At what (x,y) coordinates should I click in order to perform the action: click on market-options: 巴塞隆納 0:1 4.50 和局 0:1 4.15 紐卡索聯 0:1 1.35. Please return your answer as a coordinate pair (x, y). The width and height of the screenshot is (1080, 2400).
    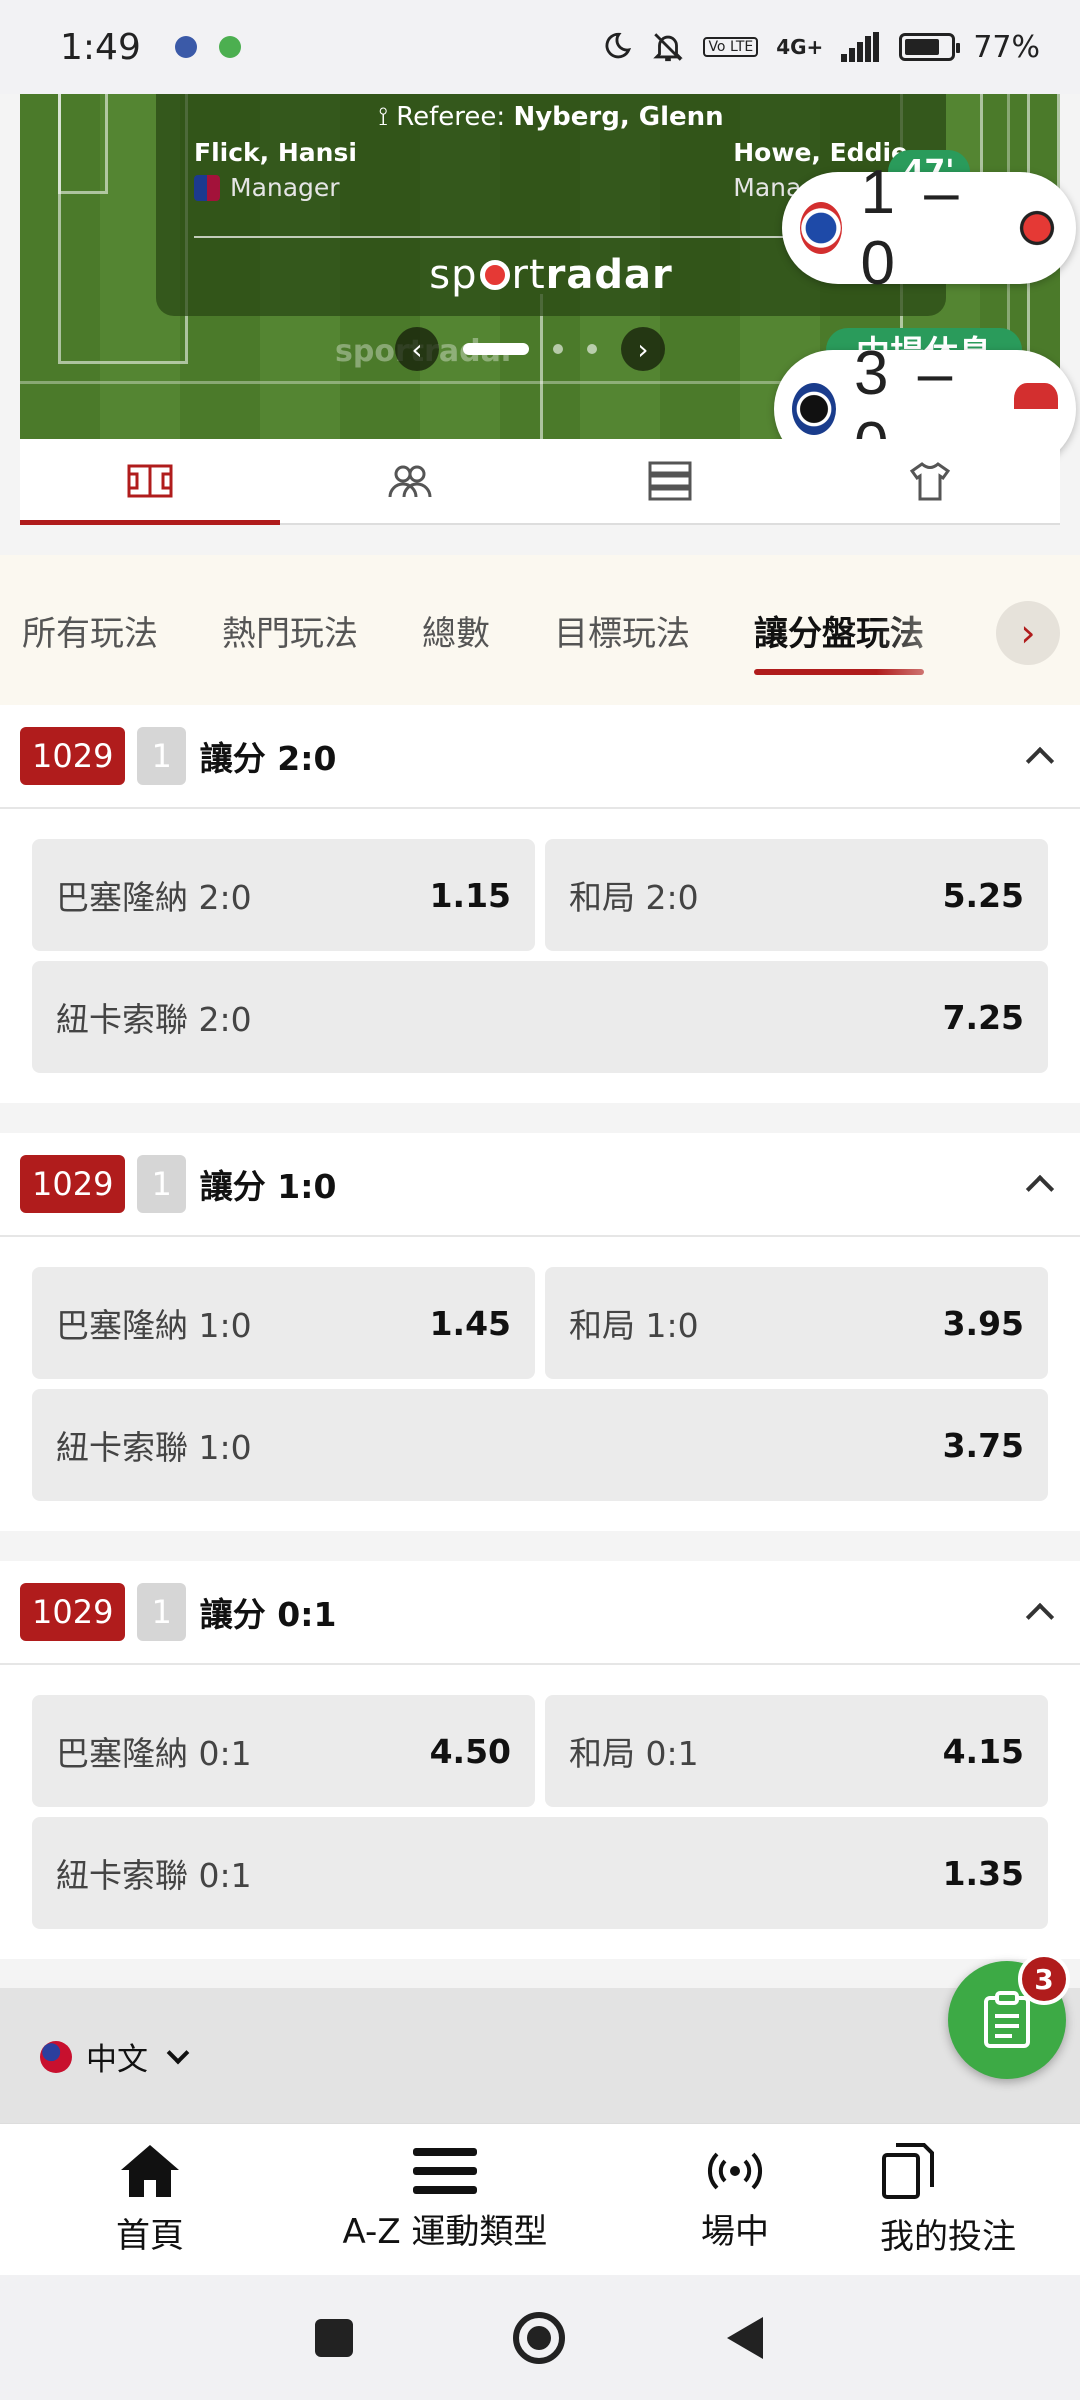
    Looking at the image, I should click on (540, 1812).